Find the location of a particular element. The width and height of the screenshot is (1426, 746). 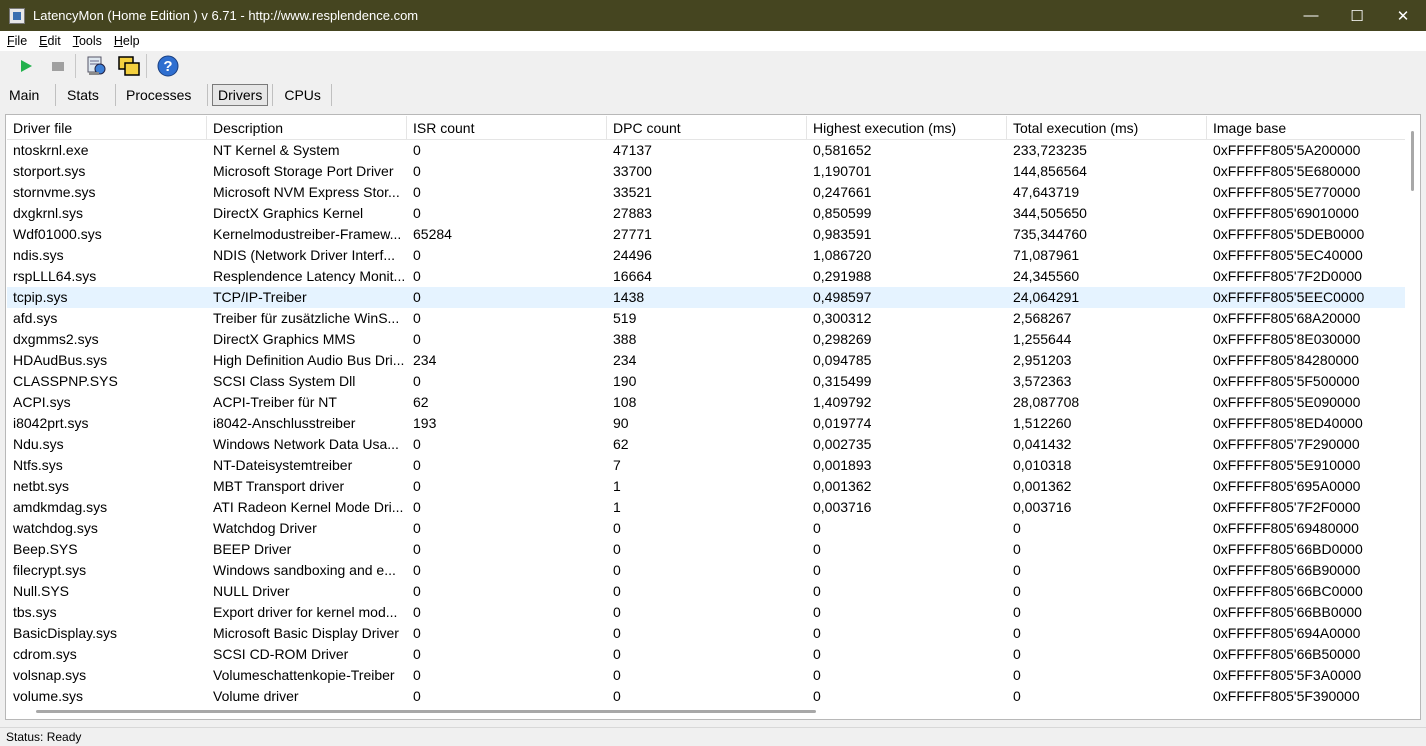

table-cell: 0xFFFFF805'5E680000 is located at coordinates (1287, 171).